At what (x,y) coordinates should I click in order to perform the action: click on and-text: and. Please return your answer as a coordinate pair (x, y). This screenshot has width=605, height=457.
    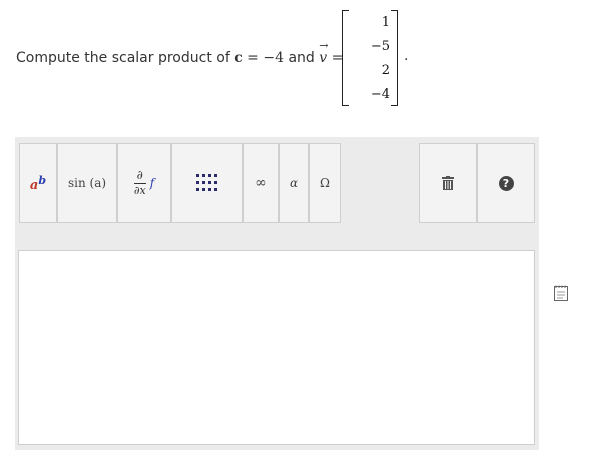
    Looking at the image, I should click on (302, 58).